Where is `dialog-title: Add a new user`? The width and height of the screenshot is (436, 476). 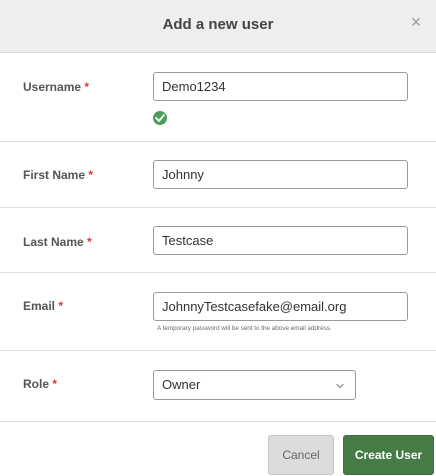
dialog-title: Add a new user is located at coordinates (218, 24).